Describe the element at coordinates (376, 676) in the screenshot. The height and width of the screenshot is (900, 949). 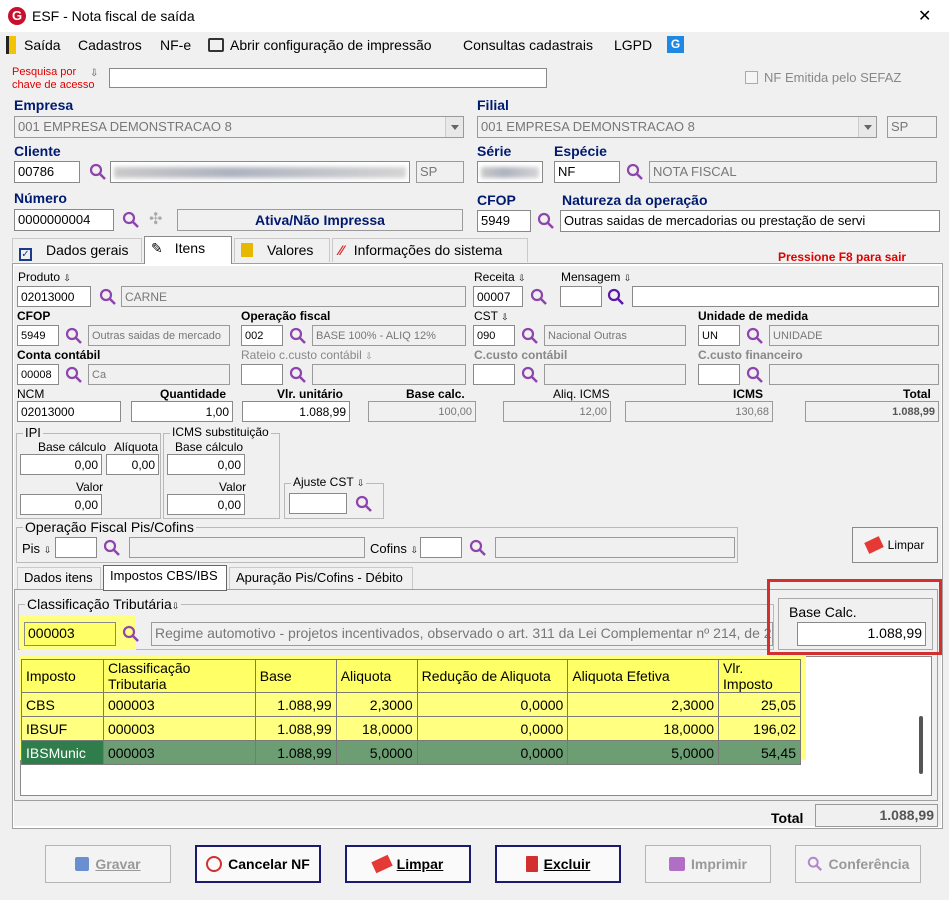
I see `col-aliquota: Aliquota` at that location.